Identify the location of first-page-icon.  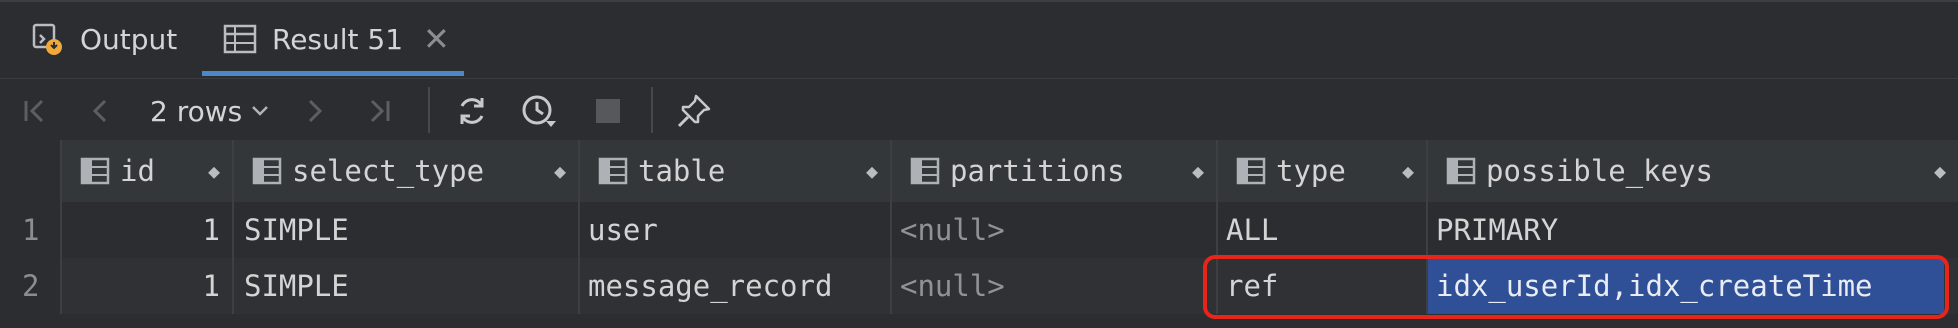
(35, 111).